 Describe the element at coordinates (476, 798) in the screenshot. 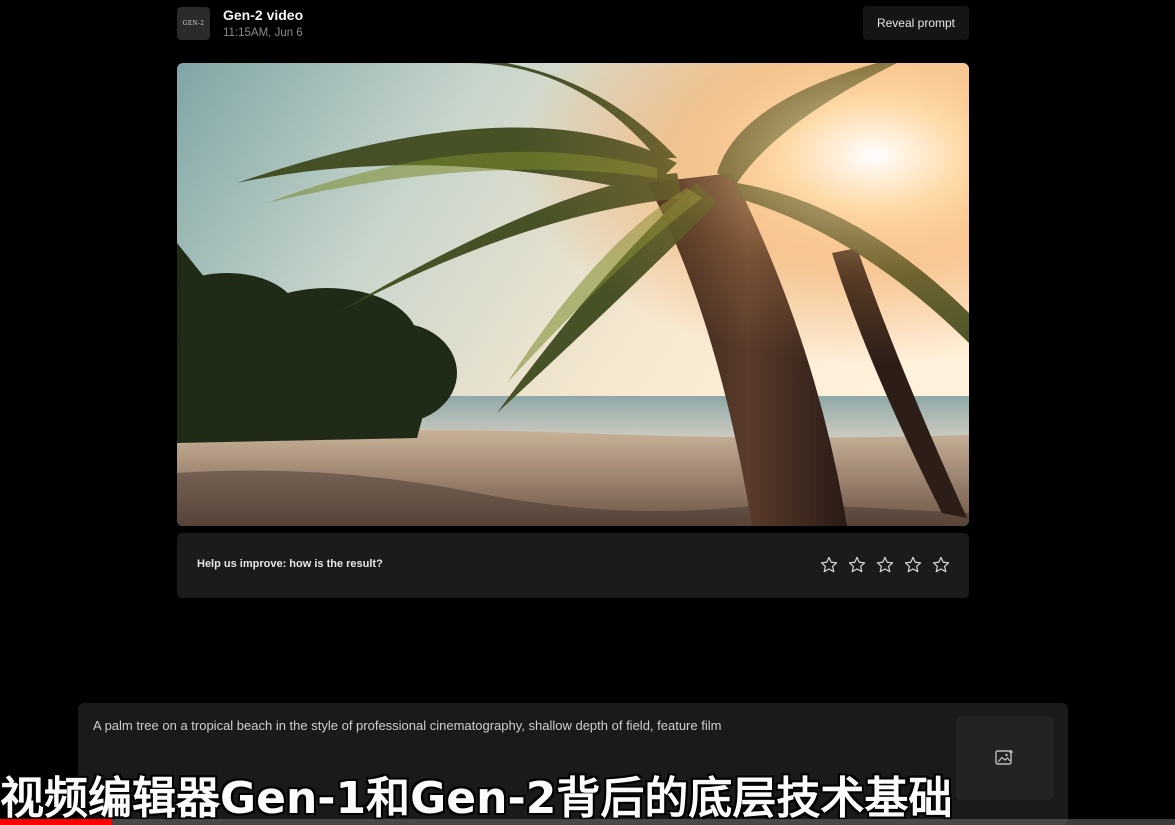

I see `video-subtitle-caption: 视频编辑器Gen-1和Gen-2背后的底层技术基础` at that location.